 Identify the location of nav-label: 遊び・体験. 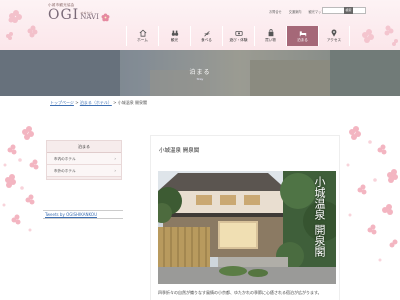
(238, 40).